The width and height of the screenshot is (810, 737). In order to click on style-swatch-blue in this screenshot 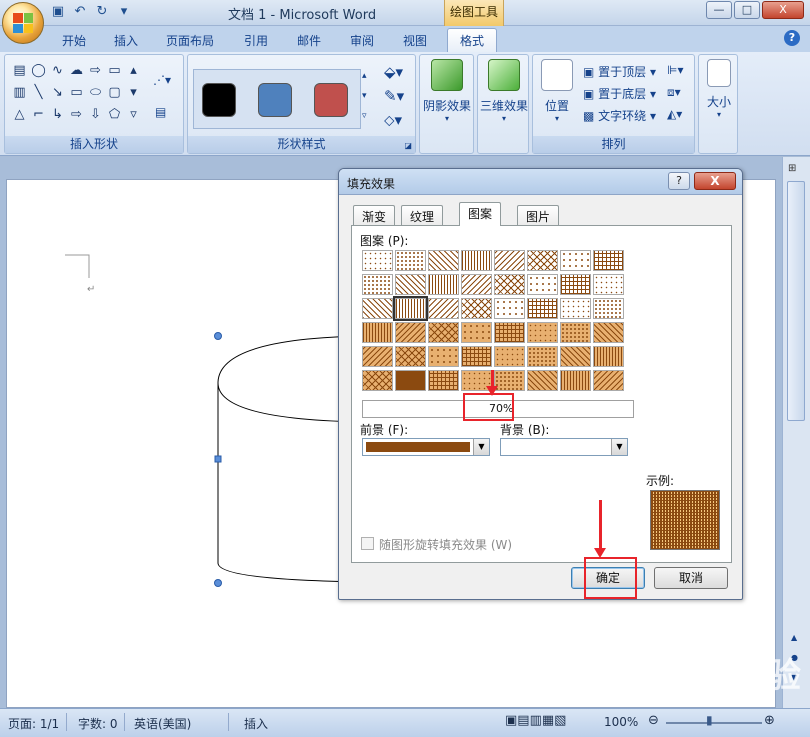, I will do `click(275, 100)`.